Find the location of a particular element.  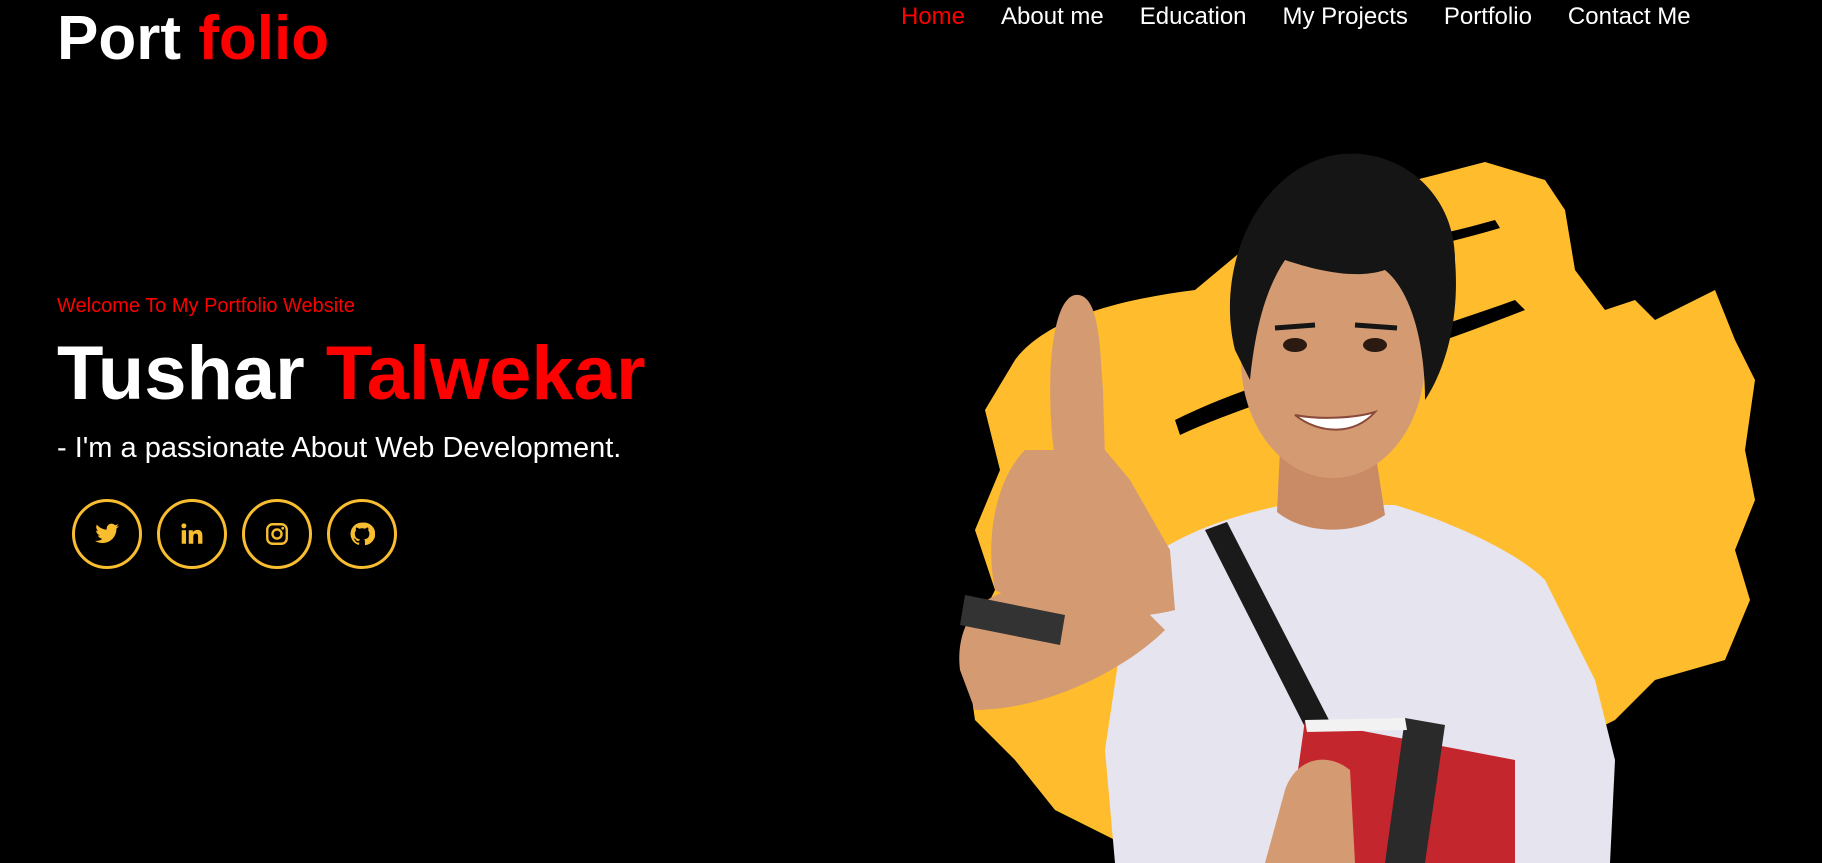

nav-item-about: About me is located at coordinates (1052, 17).